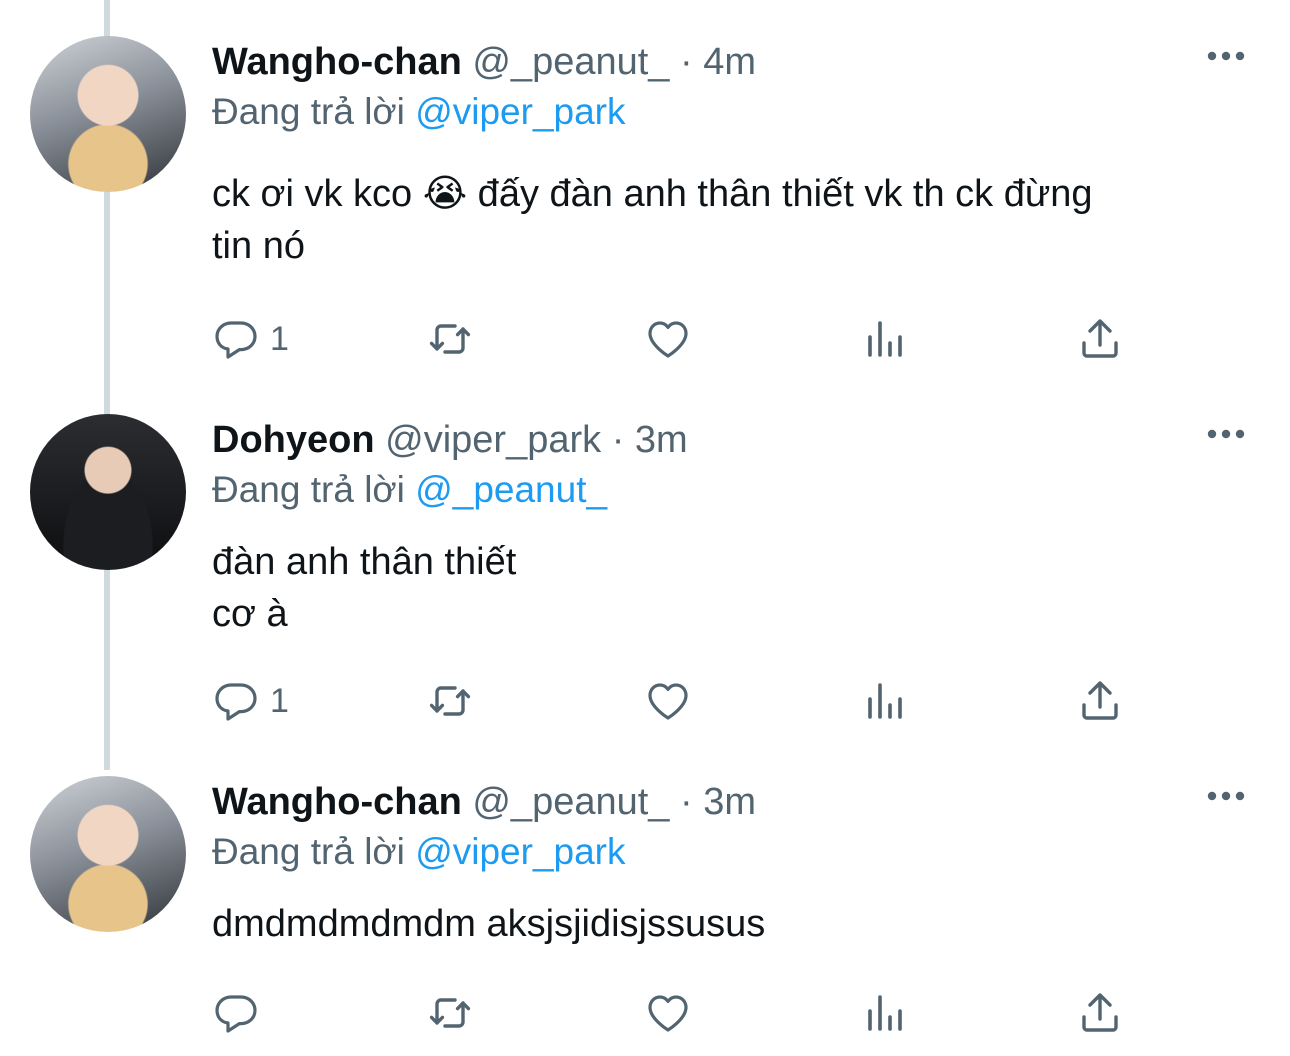 This screenshot has height=1056, width=1290. I want to click on tweet-header: Dohyeon @viper_park · 3m, so click(450, 440).